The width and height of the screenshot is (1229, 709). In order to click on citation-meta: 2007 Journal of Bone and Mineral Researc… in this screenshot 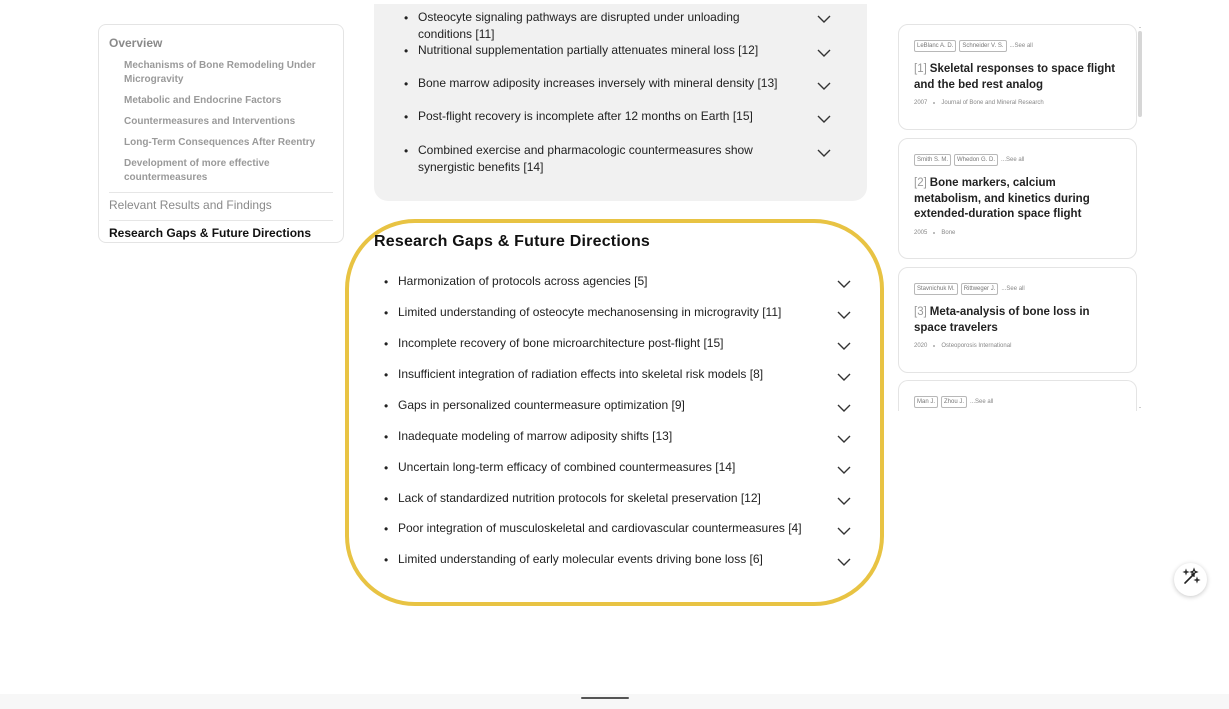, I will do `click(1017, 103)`.